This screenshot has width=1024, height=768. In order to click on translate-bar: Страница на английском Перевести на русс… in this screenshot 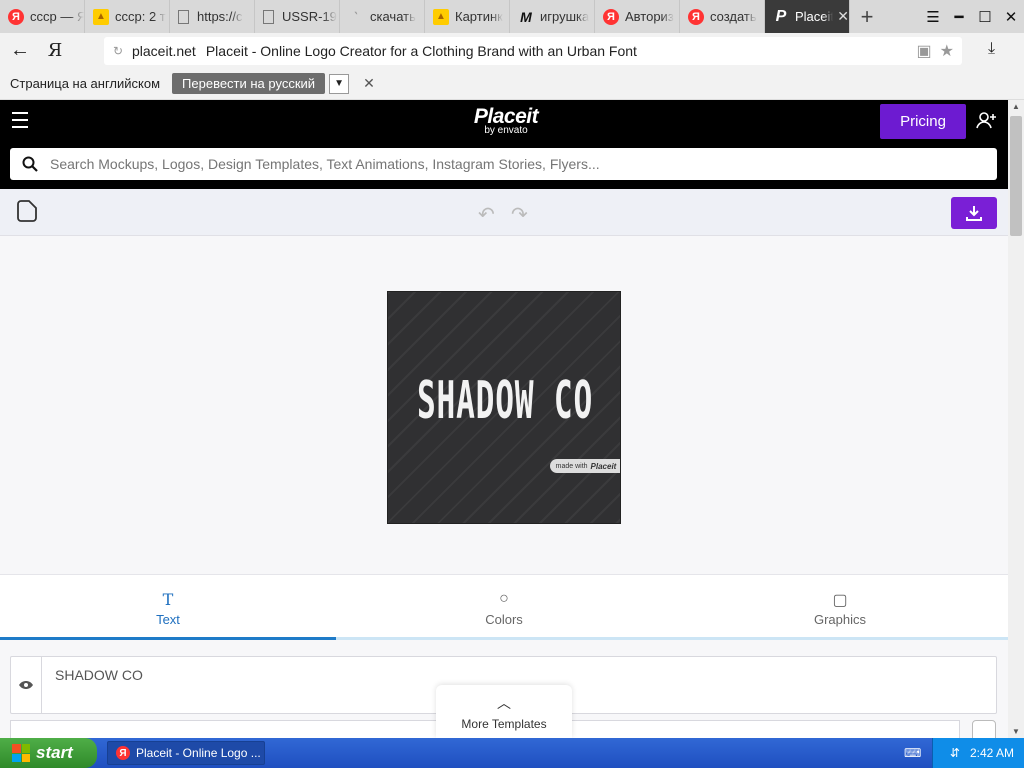, I will do `click(512, 84)`.